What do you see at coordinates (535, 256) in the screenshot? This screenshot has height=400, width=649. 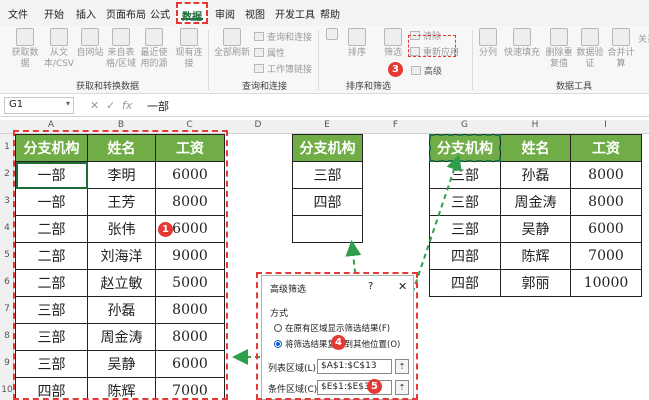 I see `cell: 陈辉` at bounding box center [535, 256].